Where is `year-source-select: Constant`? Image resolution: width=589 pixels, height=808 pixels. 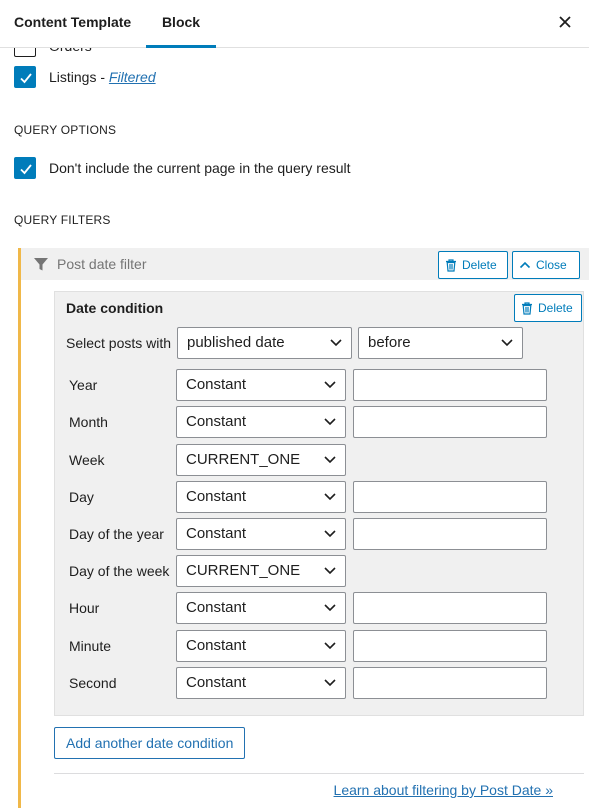
year-source-select: Constant is located at coordinates (261, 385).